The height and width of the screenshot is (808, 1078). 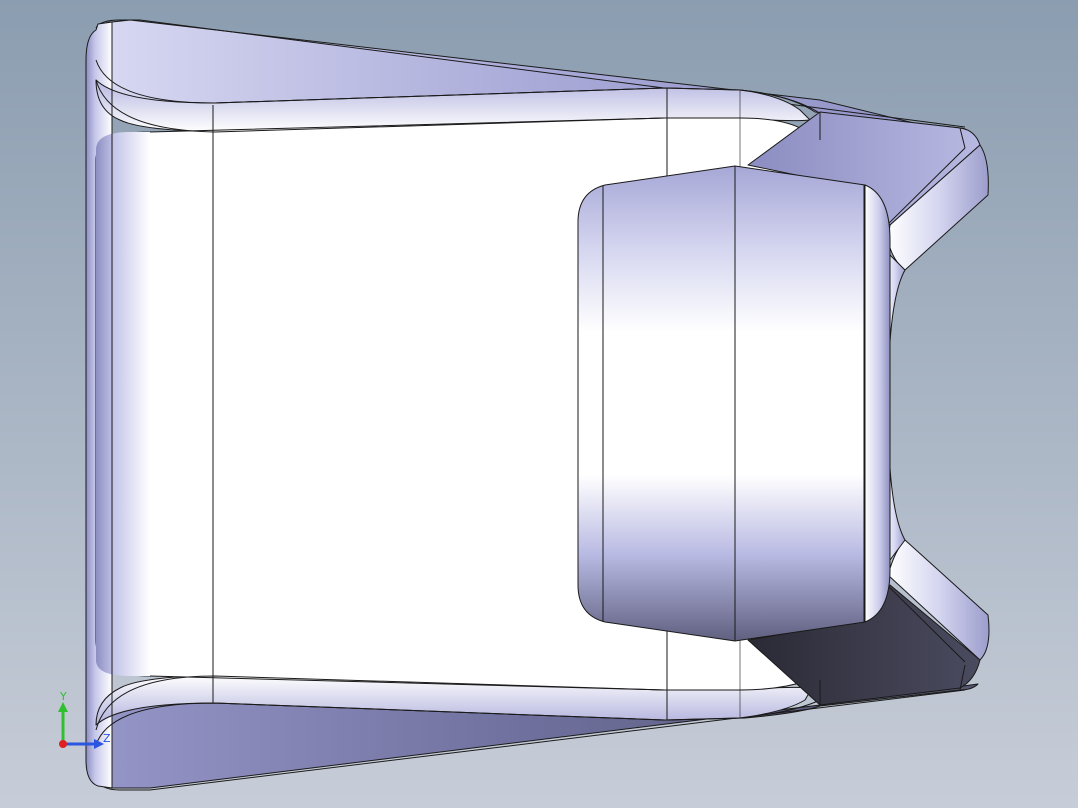 What do you see at coordinates (123, 404) in the screenshot?
I see `left-face-shade` at bounding box center [123, 404].